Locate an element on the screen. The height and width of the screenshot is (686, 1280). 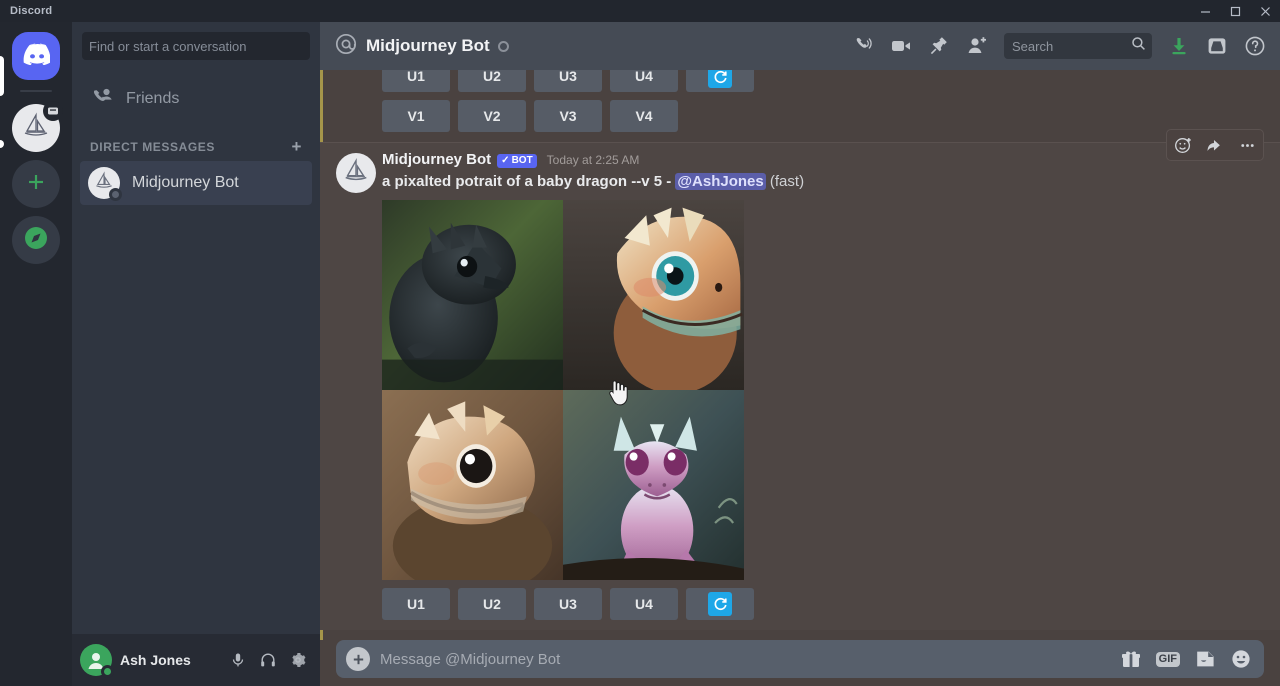
message-author: Midjourney Bot is located at coordinates (436, 160).